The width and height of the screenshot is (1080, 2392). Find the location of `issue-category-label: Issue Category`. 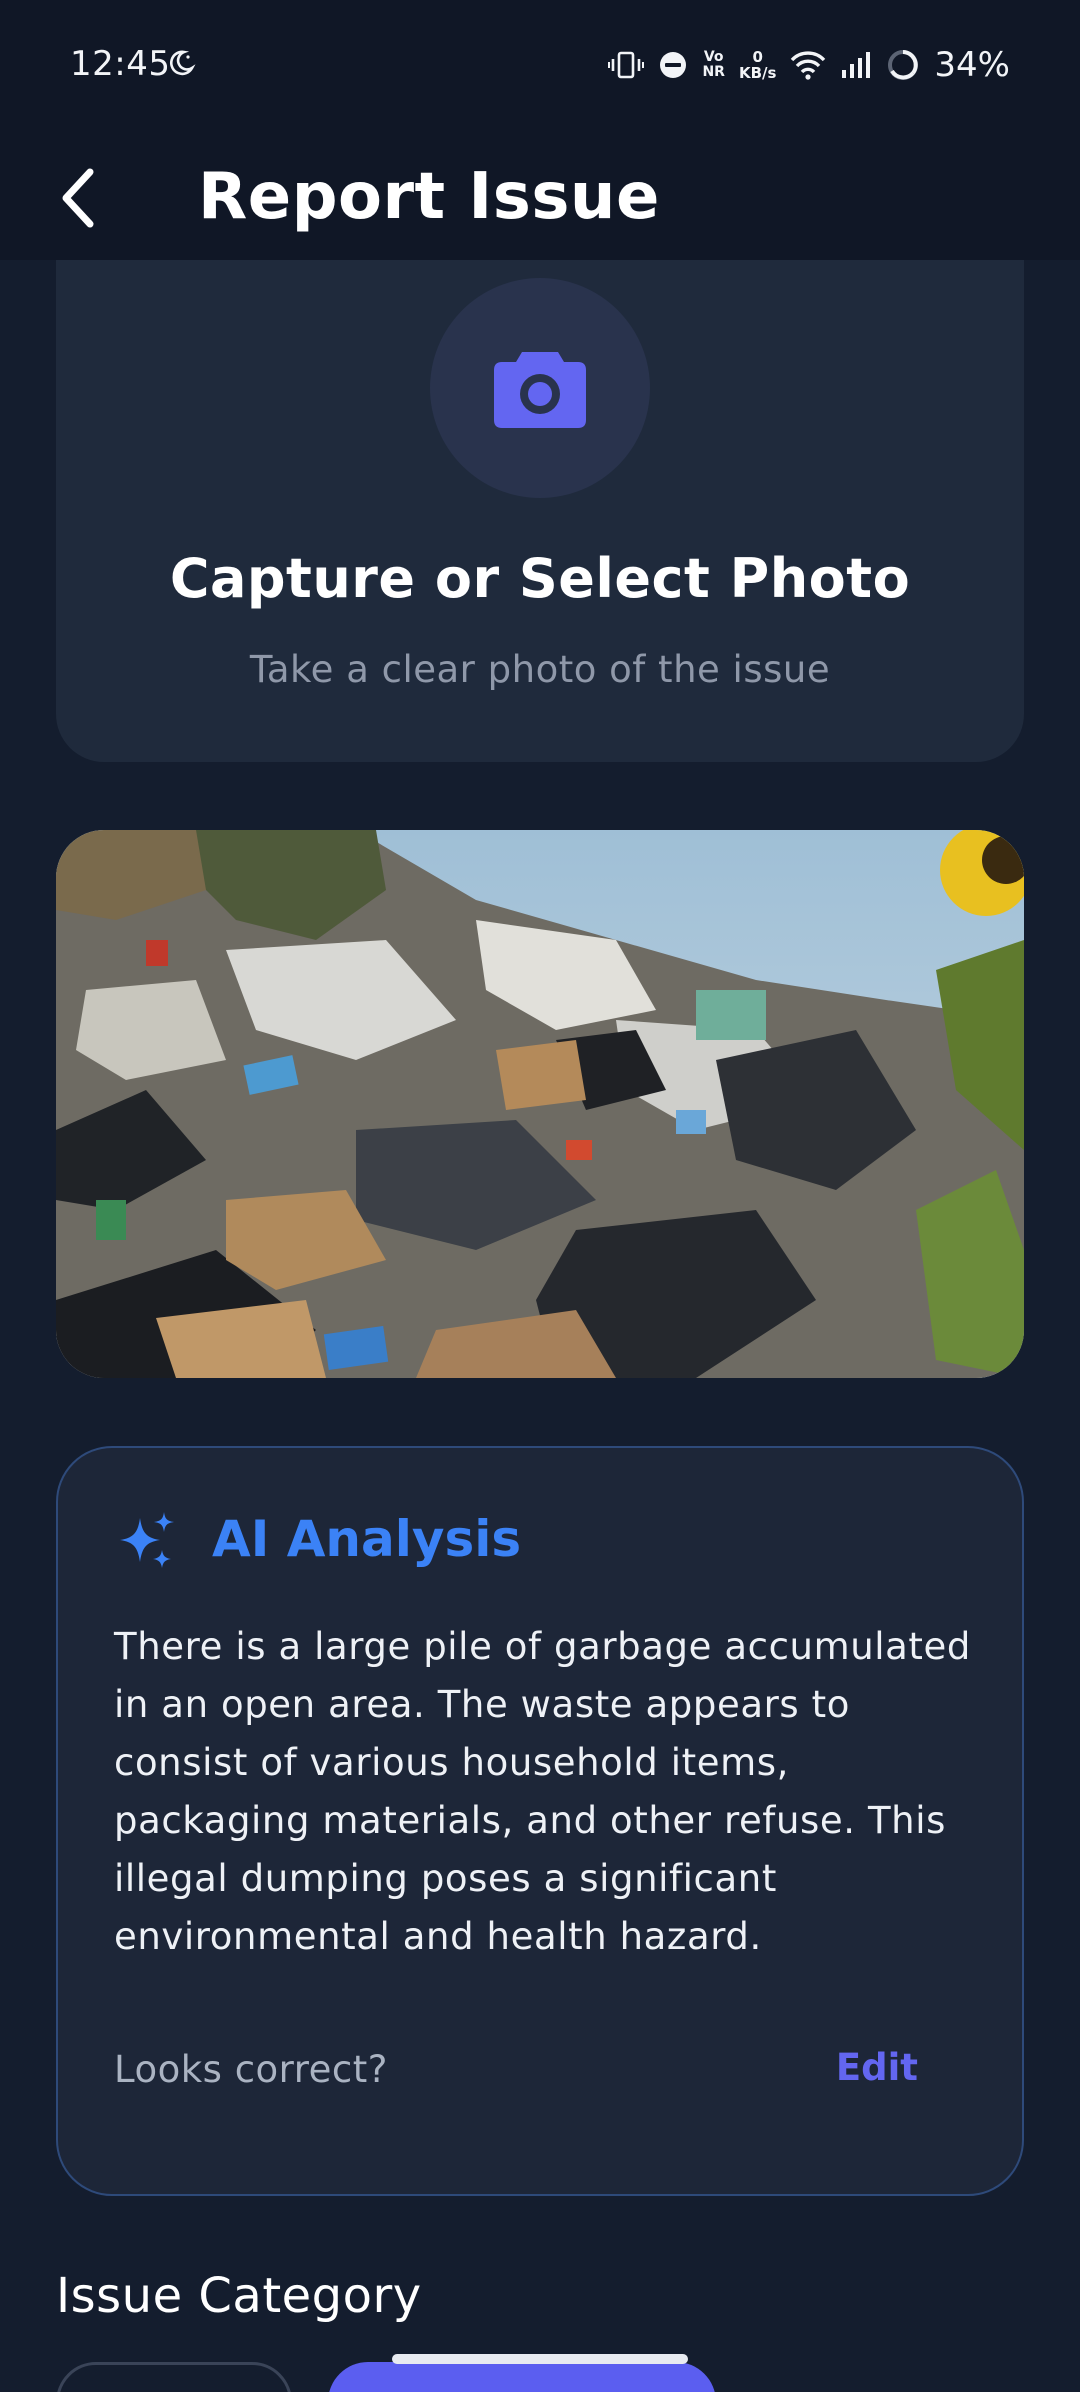

issue-category-label: Issue Category is located at coordinates (239, 2296).